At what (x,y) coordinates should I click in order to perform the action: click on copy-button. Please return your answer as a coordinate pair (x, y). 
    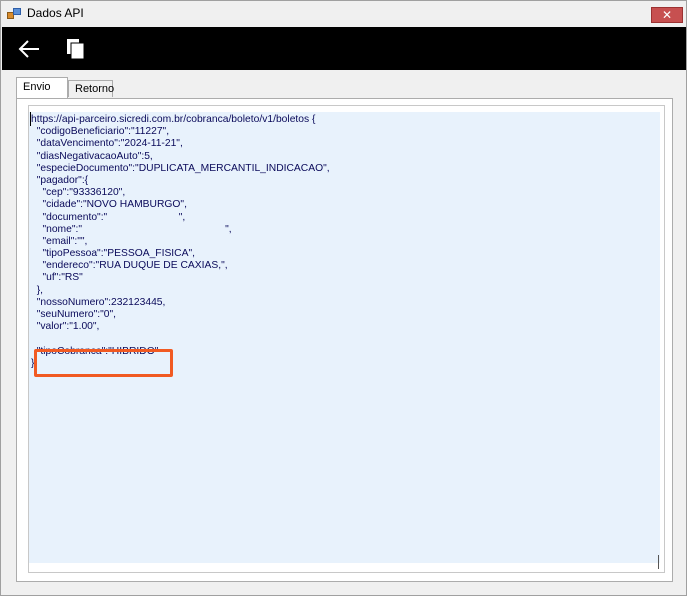
    Looking at the image, I should click on (75, 49).